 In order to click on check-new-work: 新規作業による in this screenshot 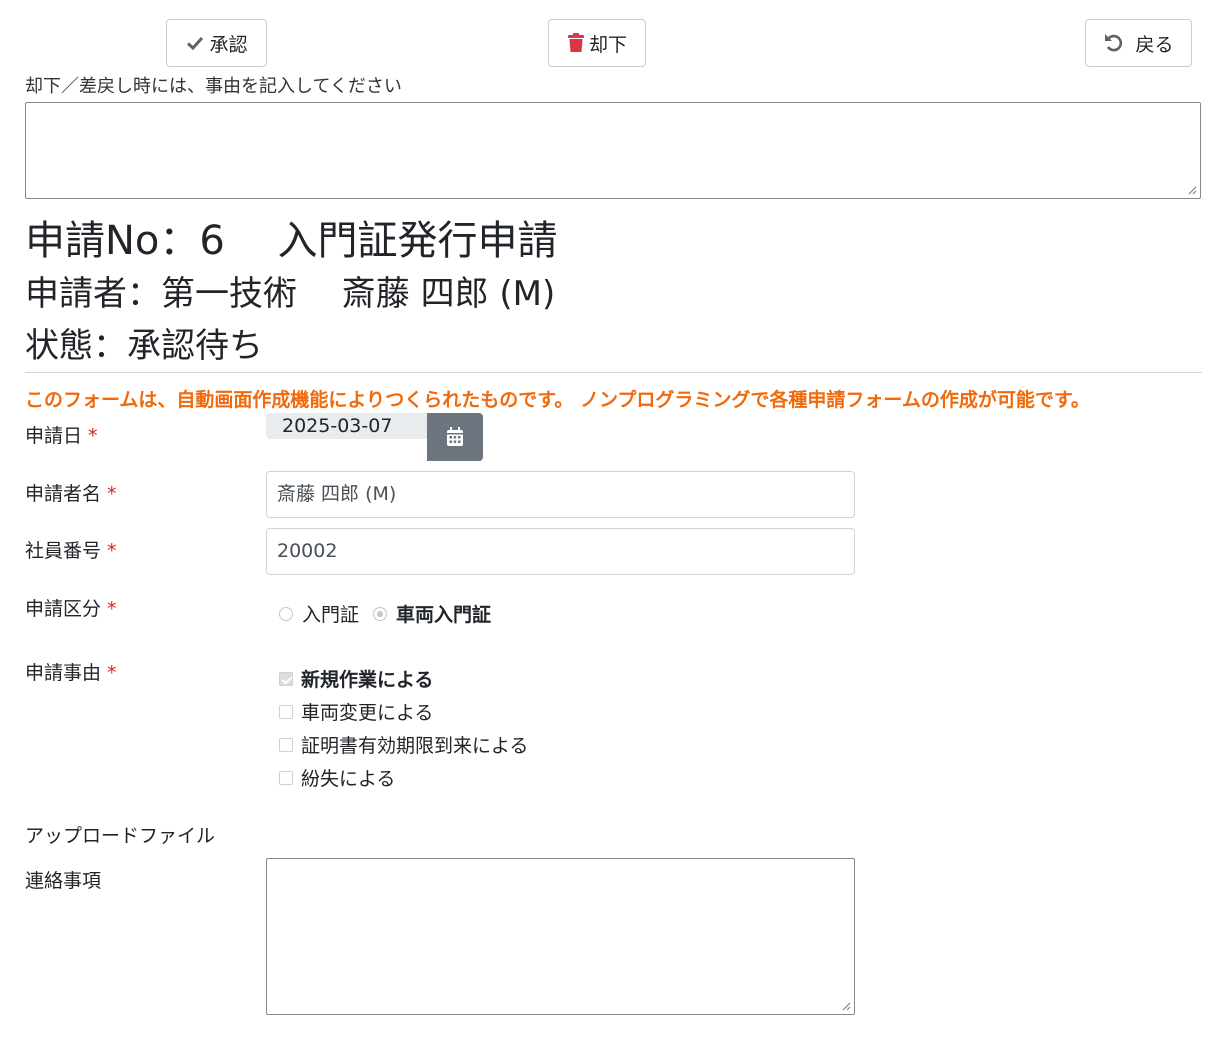, I will do `click(356, 678)`.